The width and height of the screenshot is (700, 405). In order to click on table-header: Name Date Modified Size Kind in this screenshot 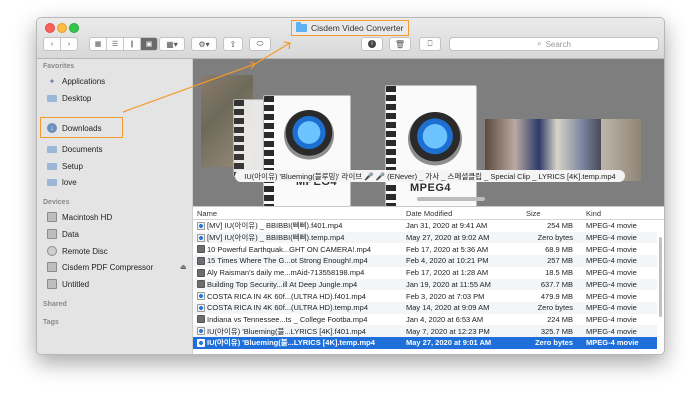, I will do `click(428, 213)`.